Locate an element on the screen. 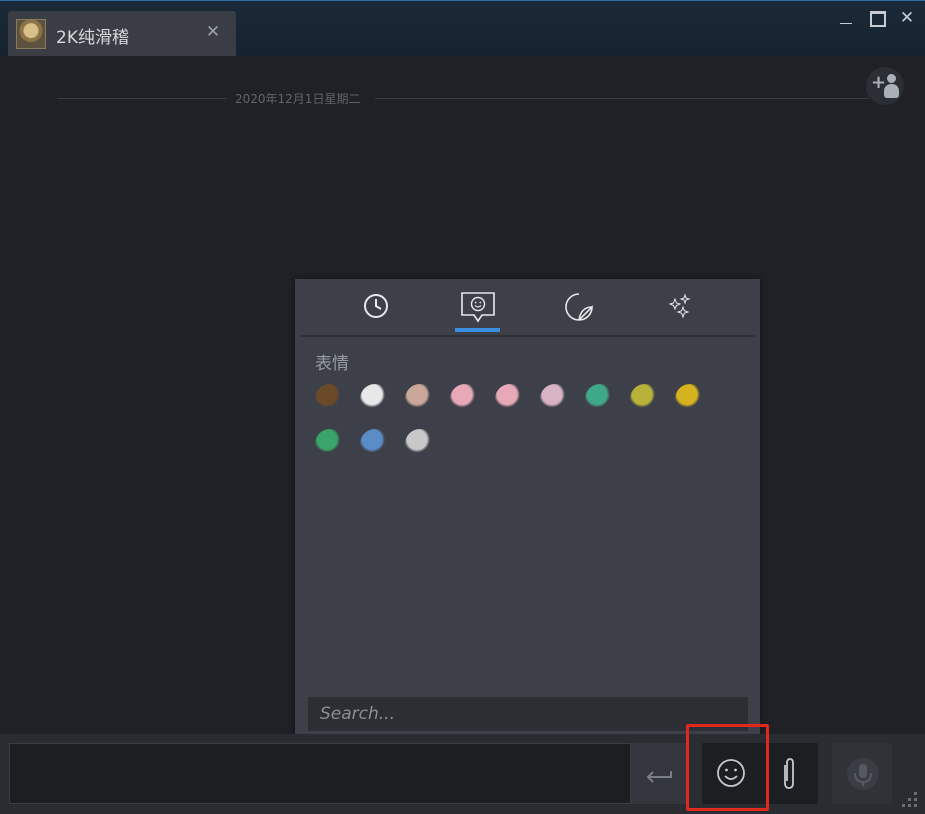  emoji-search-input is located at coordinates (528, 714).